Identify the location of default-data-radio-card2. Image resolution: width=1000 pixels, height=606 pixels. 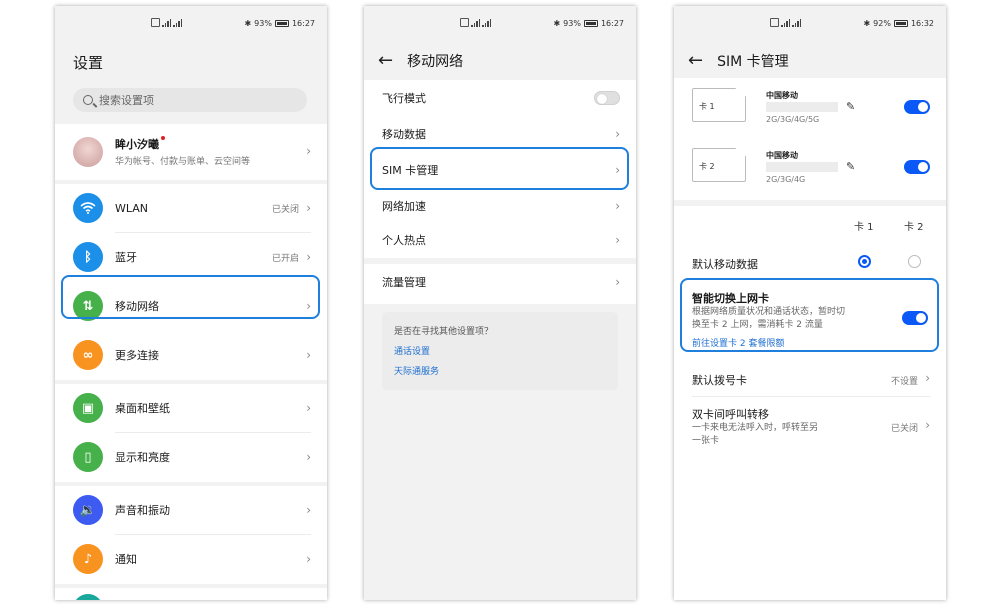
(914, 261).